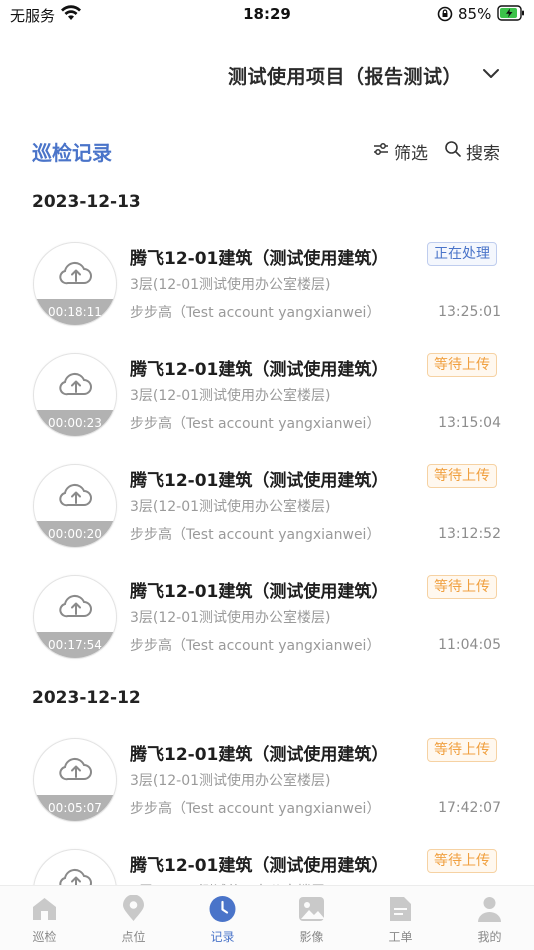  I want to click on filter-label: 筛选, so click(411, 153).